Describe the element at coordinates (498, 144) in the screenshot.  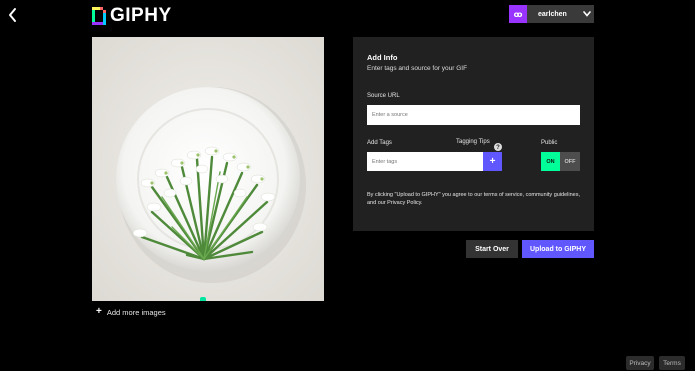
I see `help-icon: ?` at that location.